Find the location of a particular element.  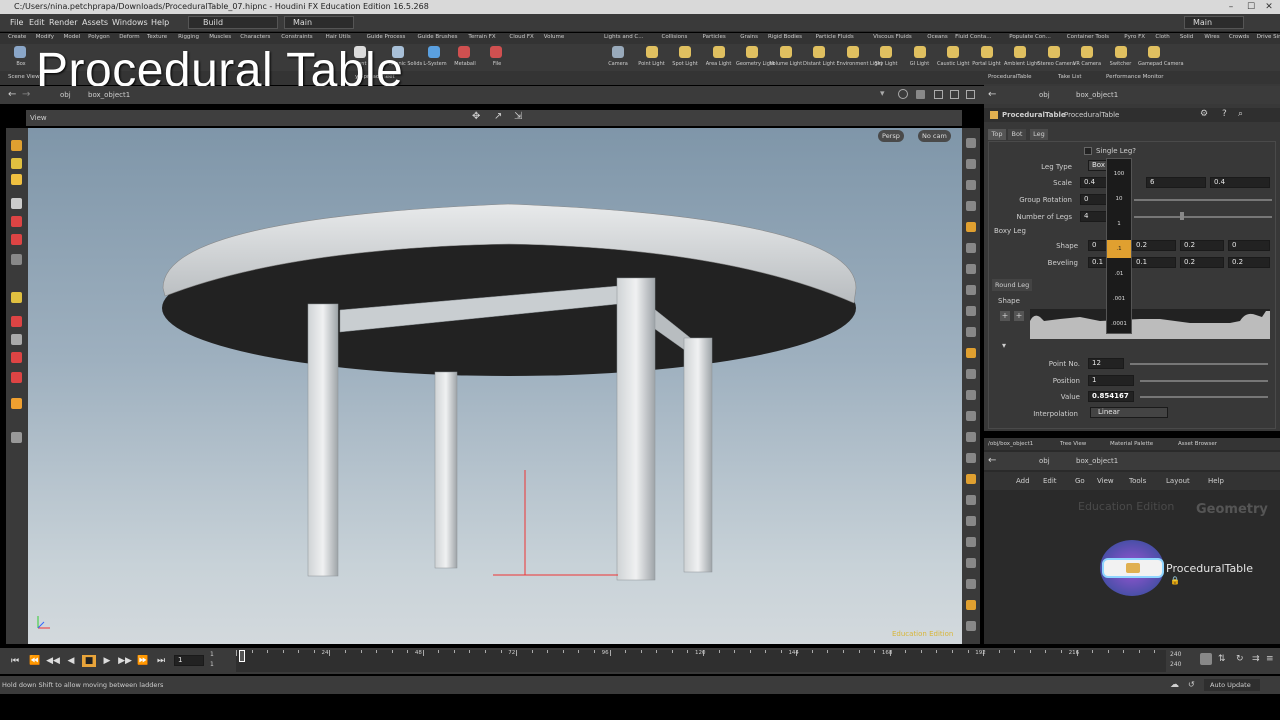

start-frame: 1 is located at coordinates (212, 654).